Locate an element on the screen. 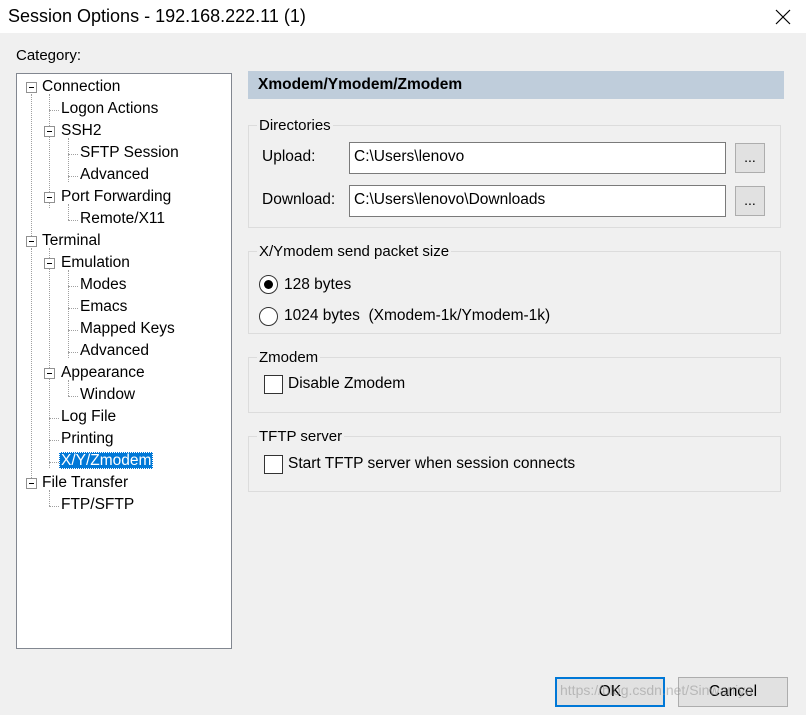  tree-item-mapped-keys: Mapped Keys is located at coordinates (127, 329).